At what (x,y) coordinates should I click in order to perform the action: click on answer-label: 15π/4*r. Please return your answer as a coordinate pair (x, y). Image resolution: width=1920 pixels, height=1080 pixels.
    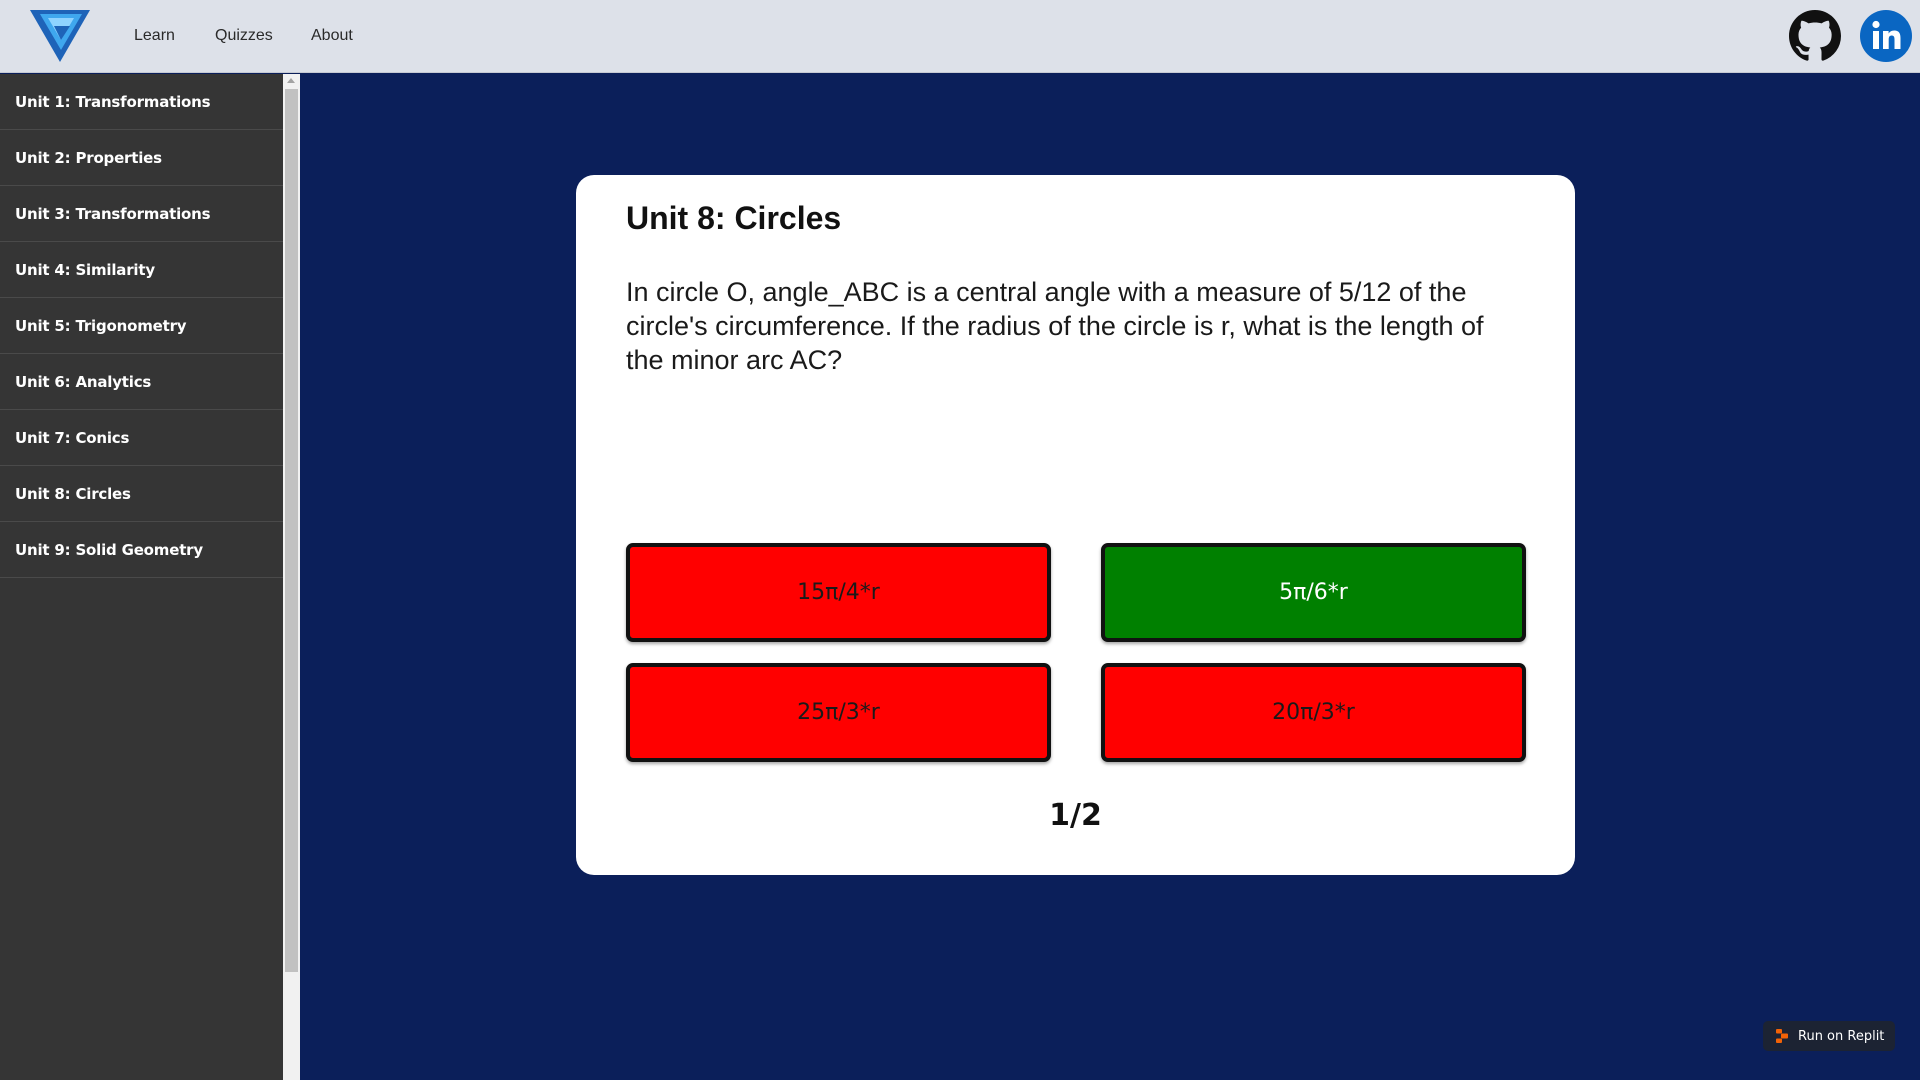
    Looking at the image, I should click on (838, 592).